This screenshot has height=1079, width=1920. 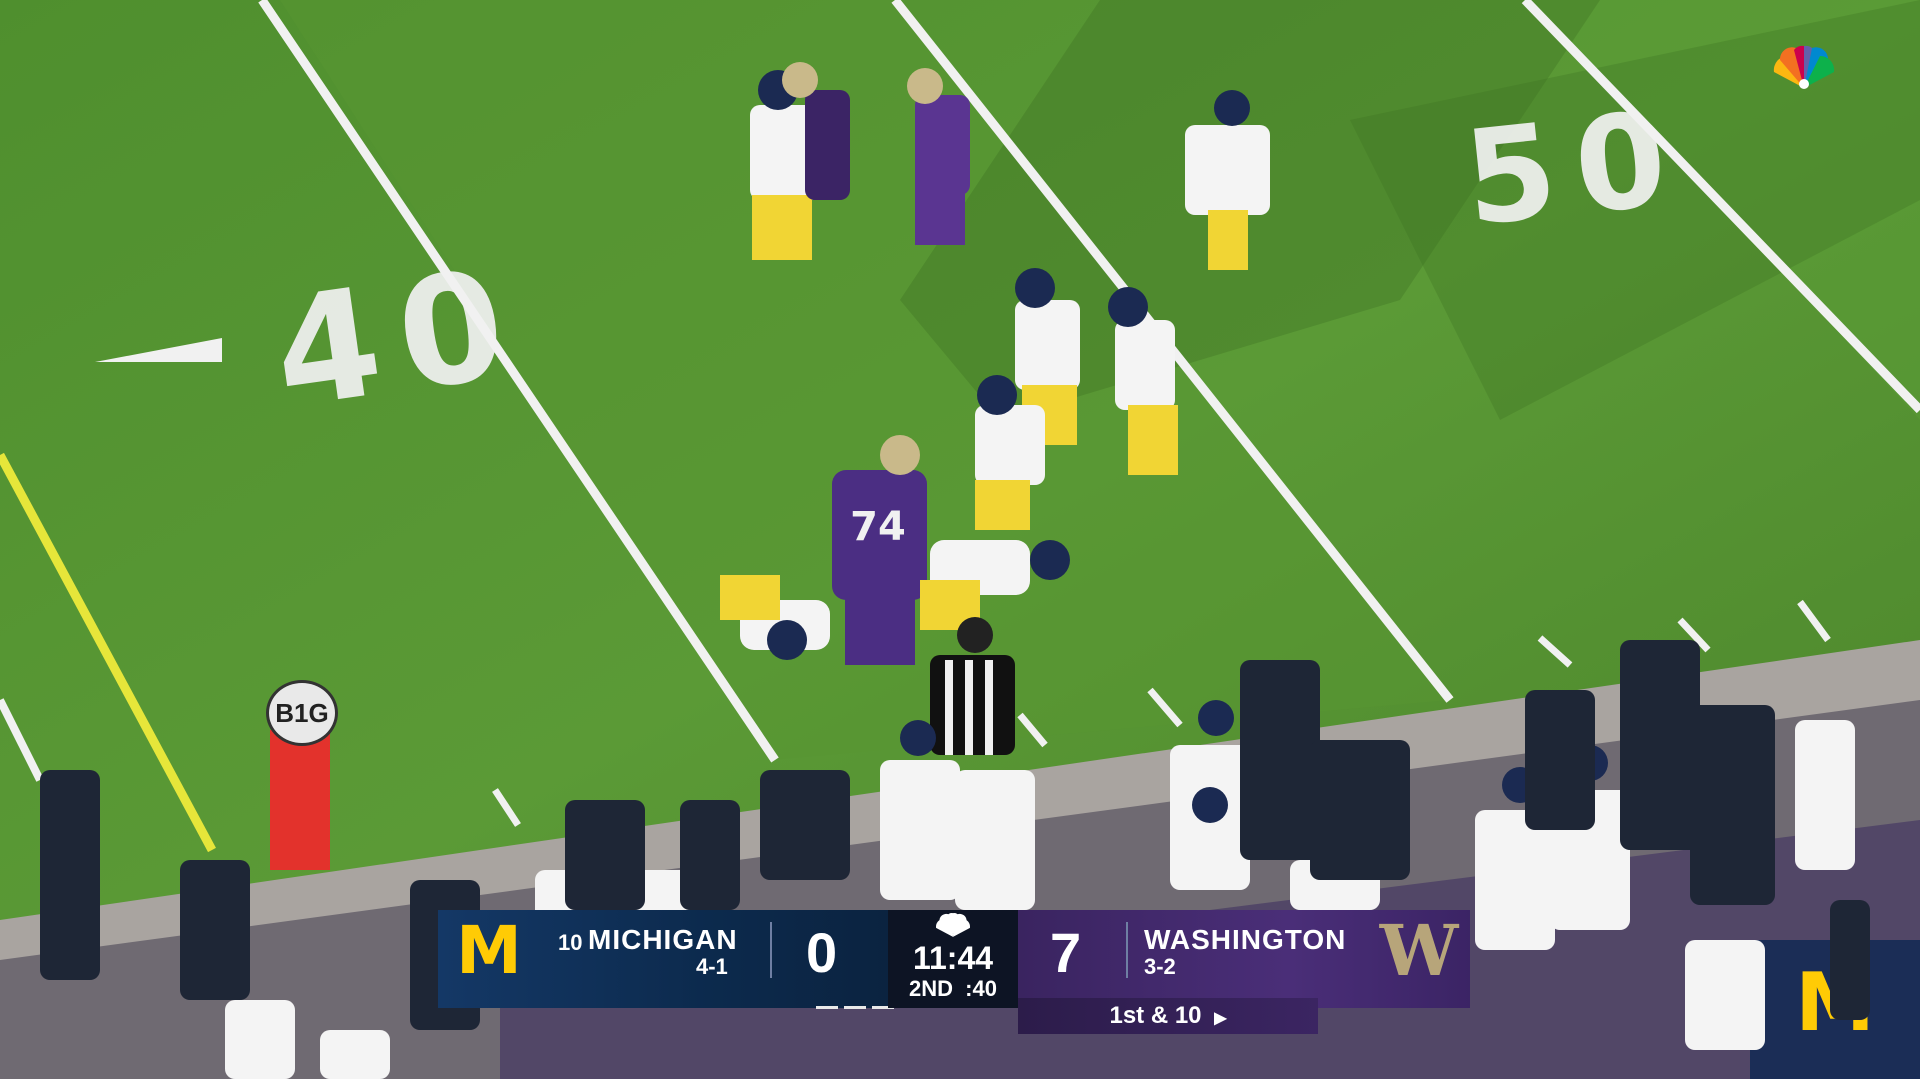 What do you see at coordinates (663, 939) in the screenshot?
I see `away-team-name: MICHIGAN` at bounding box center [663, 939].